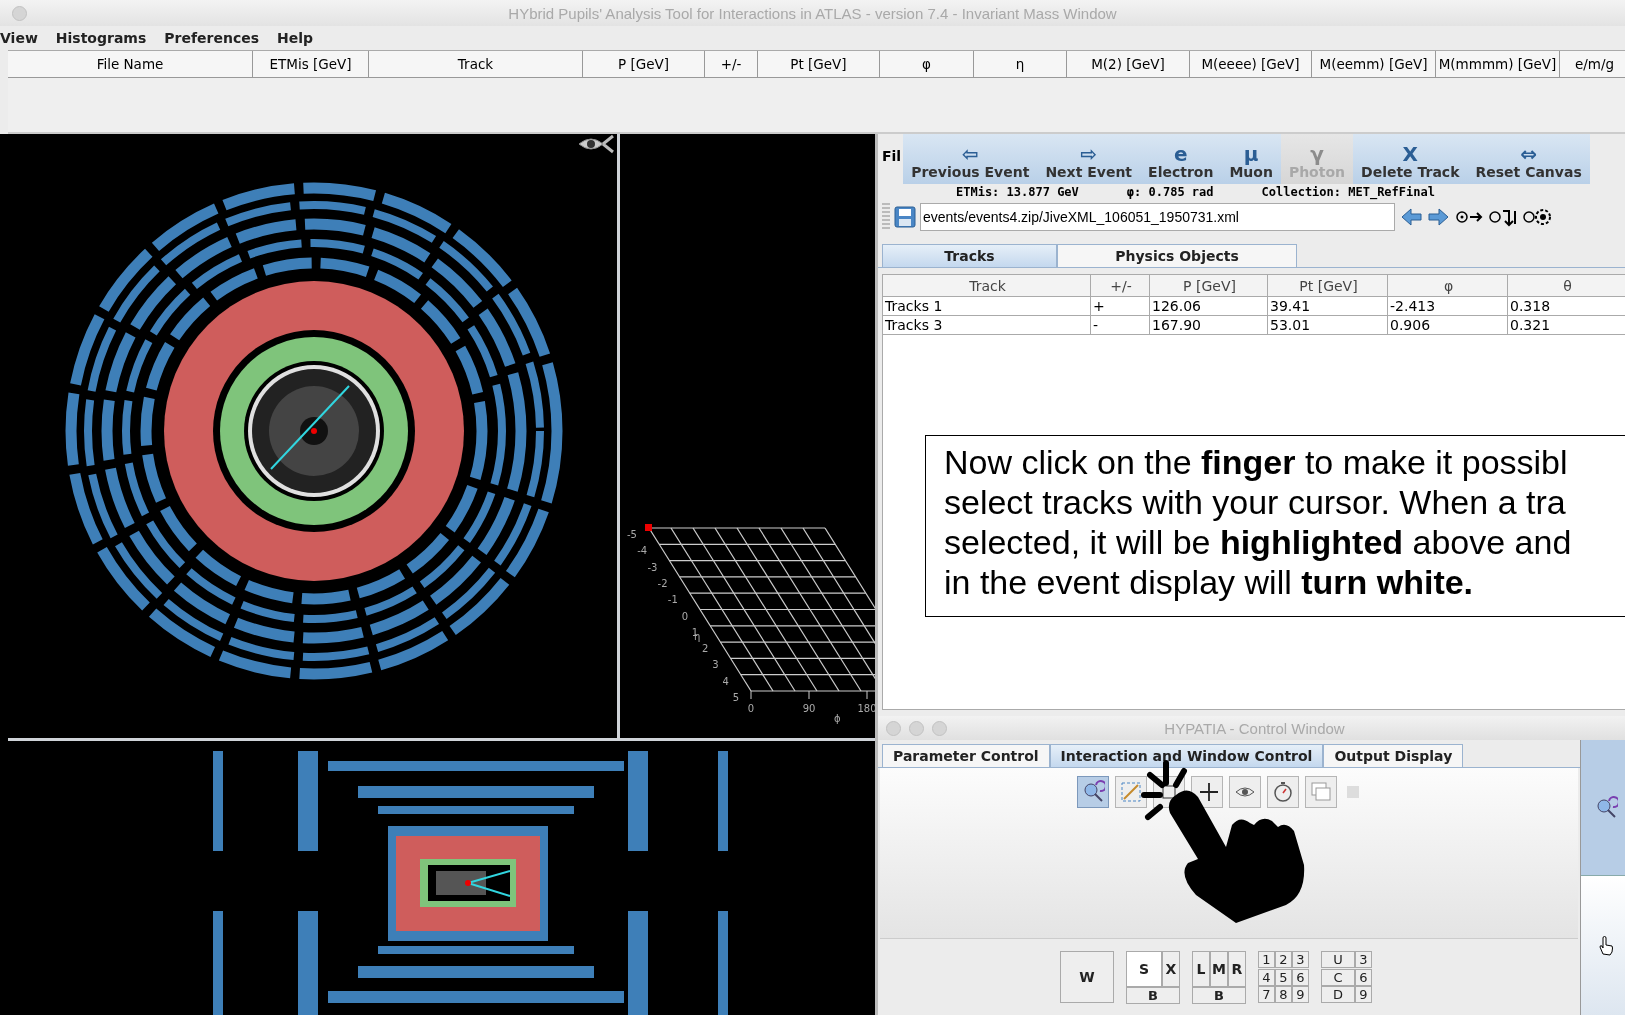 Image resolution: width=1625 pixels, height=1015 pixels. I want to click on axis-tick-label: -2, so click(662, 583).